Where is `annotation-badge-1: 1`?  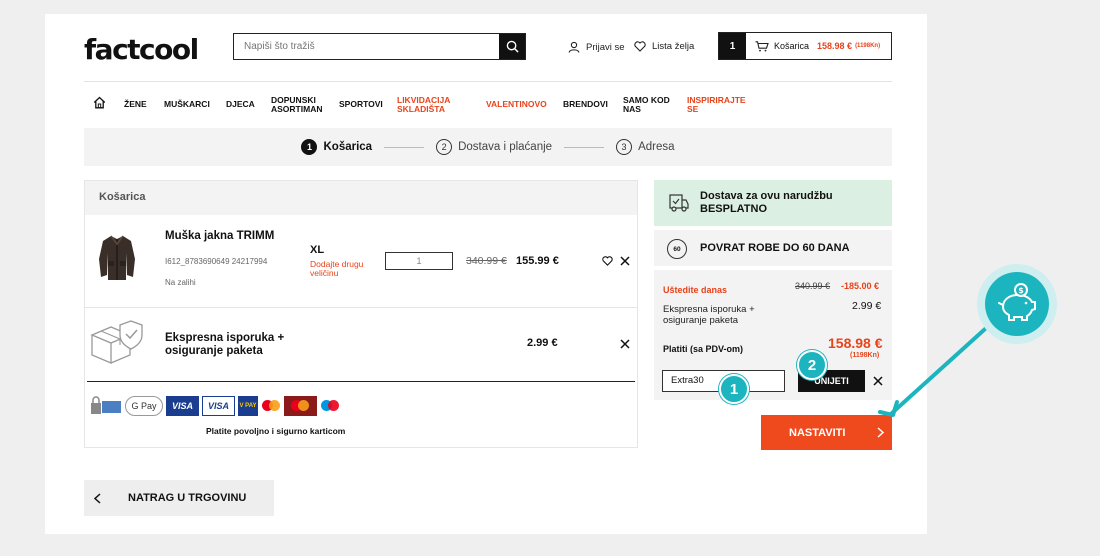
annotation-badge-1: 1 is located at coordinates (734, 389).